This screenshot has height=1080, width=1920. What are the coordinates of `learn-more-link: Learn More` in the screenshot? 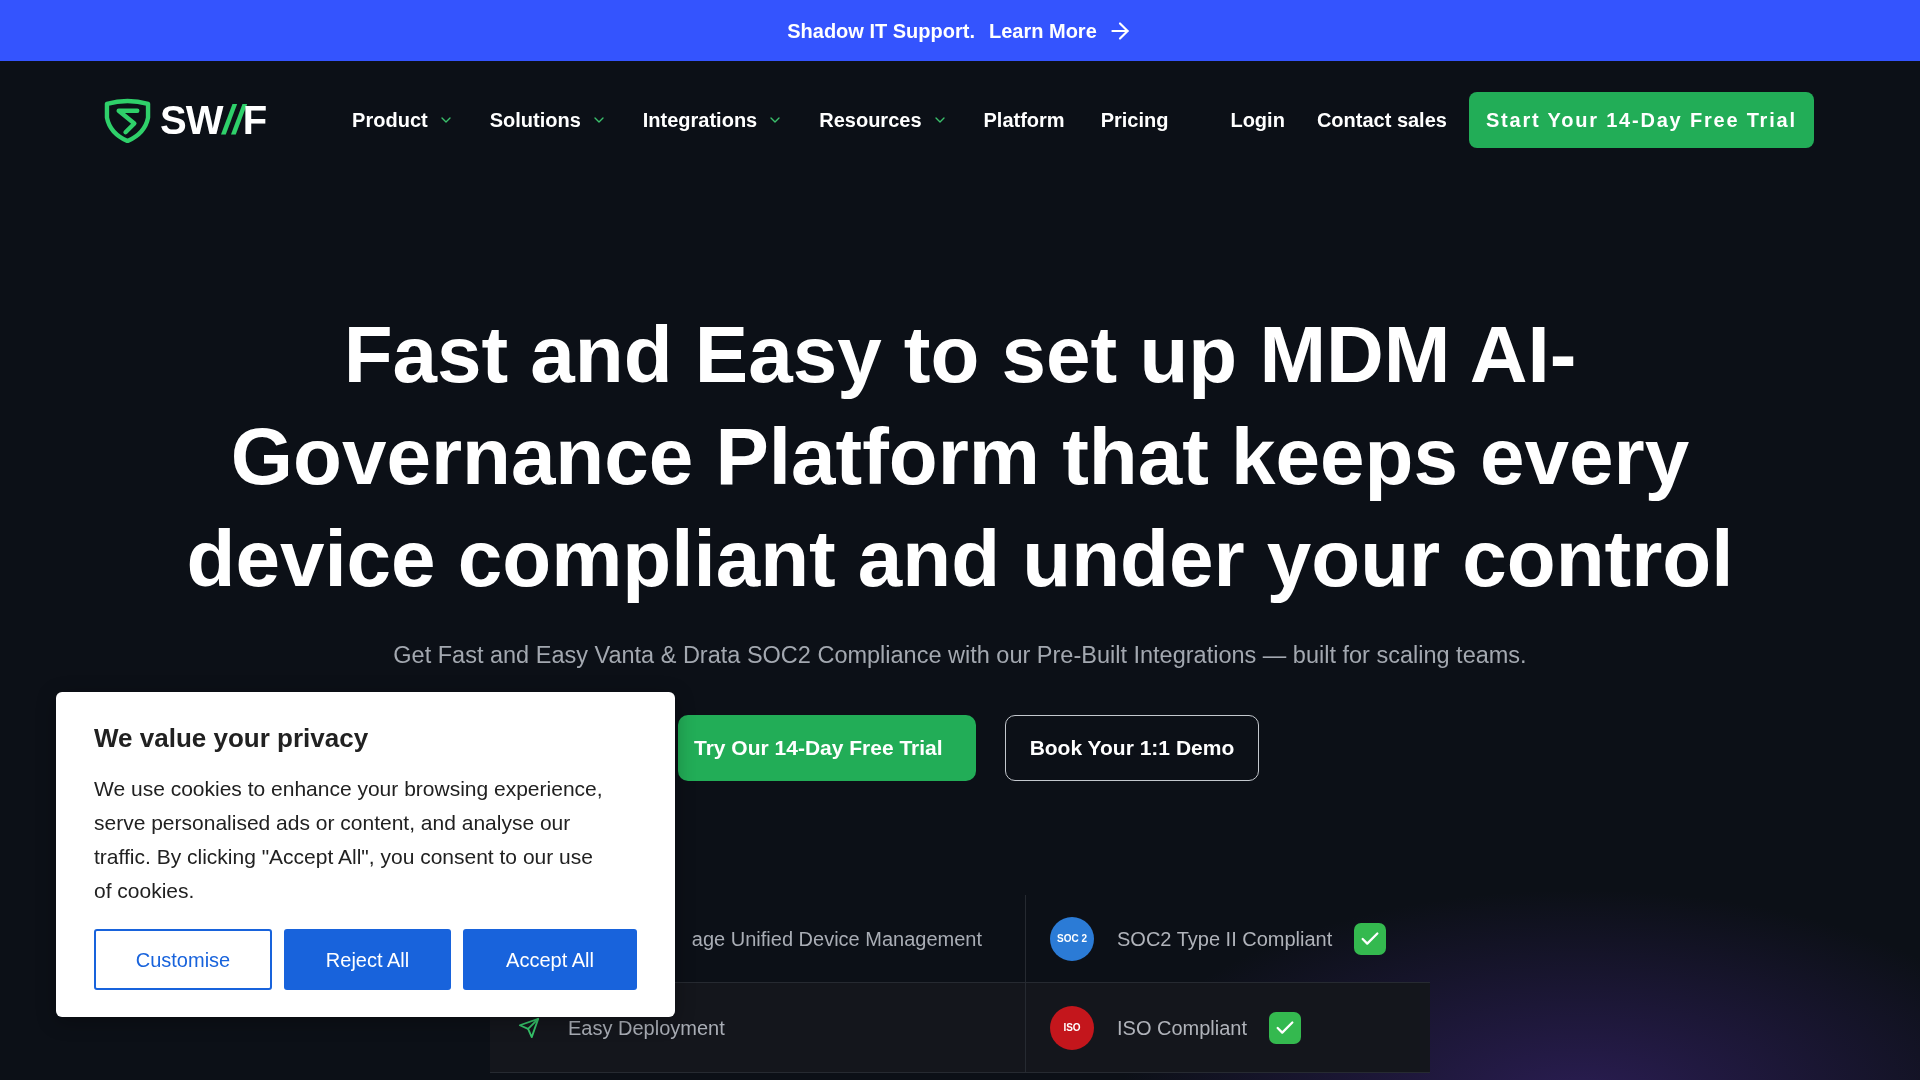 It's located at (1060, 30).